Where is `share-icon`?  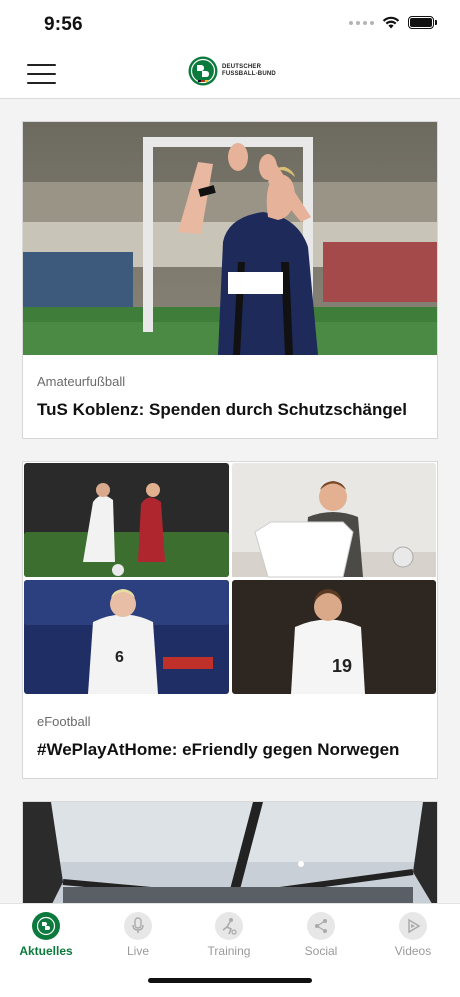
share-icon is located at coordinates (321, 926).